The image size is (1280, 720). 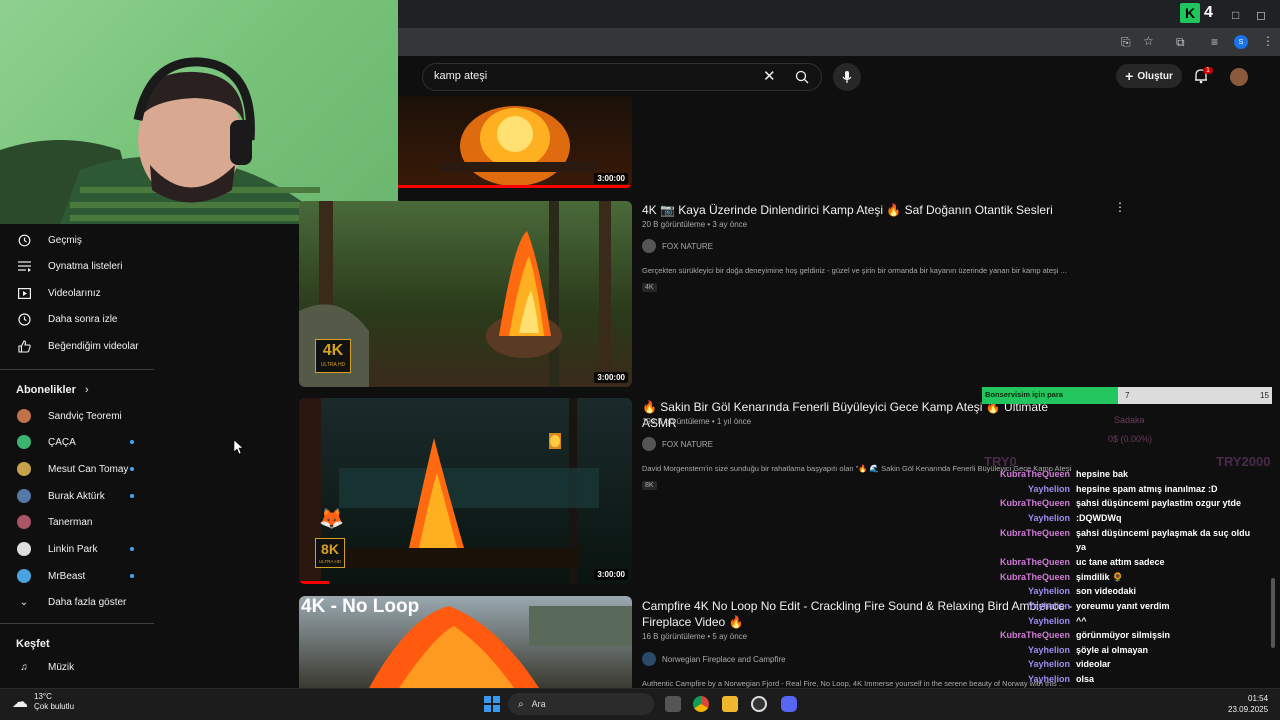 I want to click on menu-kebab-icon: ⋮, so click(x=1268, y=41).